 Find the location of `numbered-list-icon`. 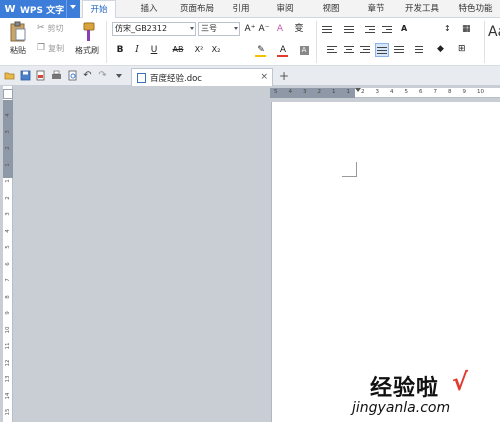

numbered-list-icon is located at coordinates (349, 30).